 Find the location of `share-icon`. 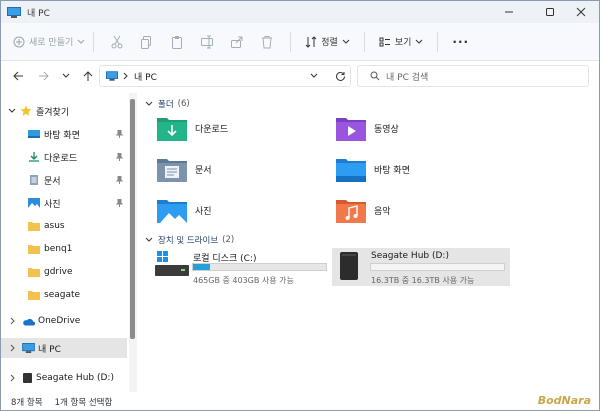

share-icon is located at coordinates (237, 42).